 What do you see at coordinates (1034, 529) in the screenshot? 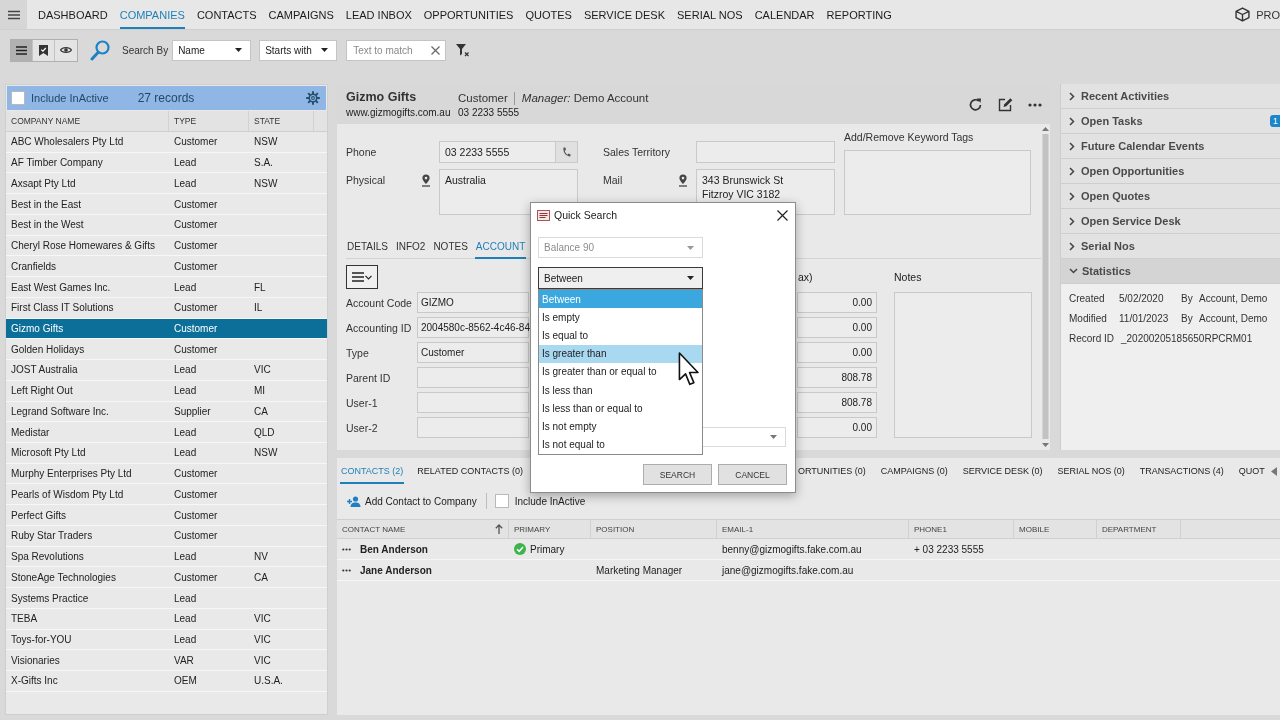
I see `column-header: MOBILE` at bounding box center [1034, 529].